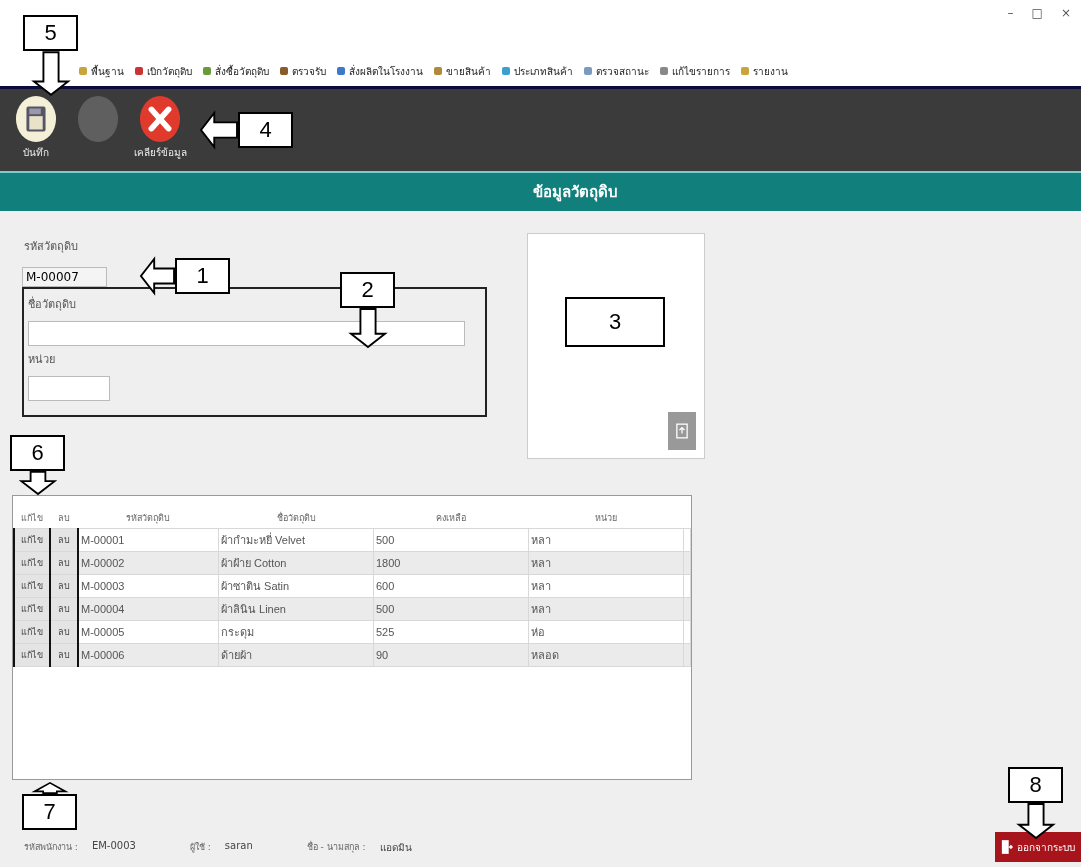 The width and height of the screenshot is (1081, 867). I want to click on code-input: M-00007, so click(64, 277).